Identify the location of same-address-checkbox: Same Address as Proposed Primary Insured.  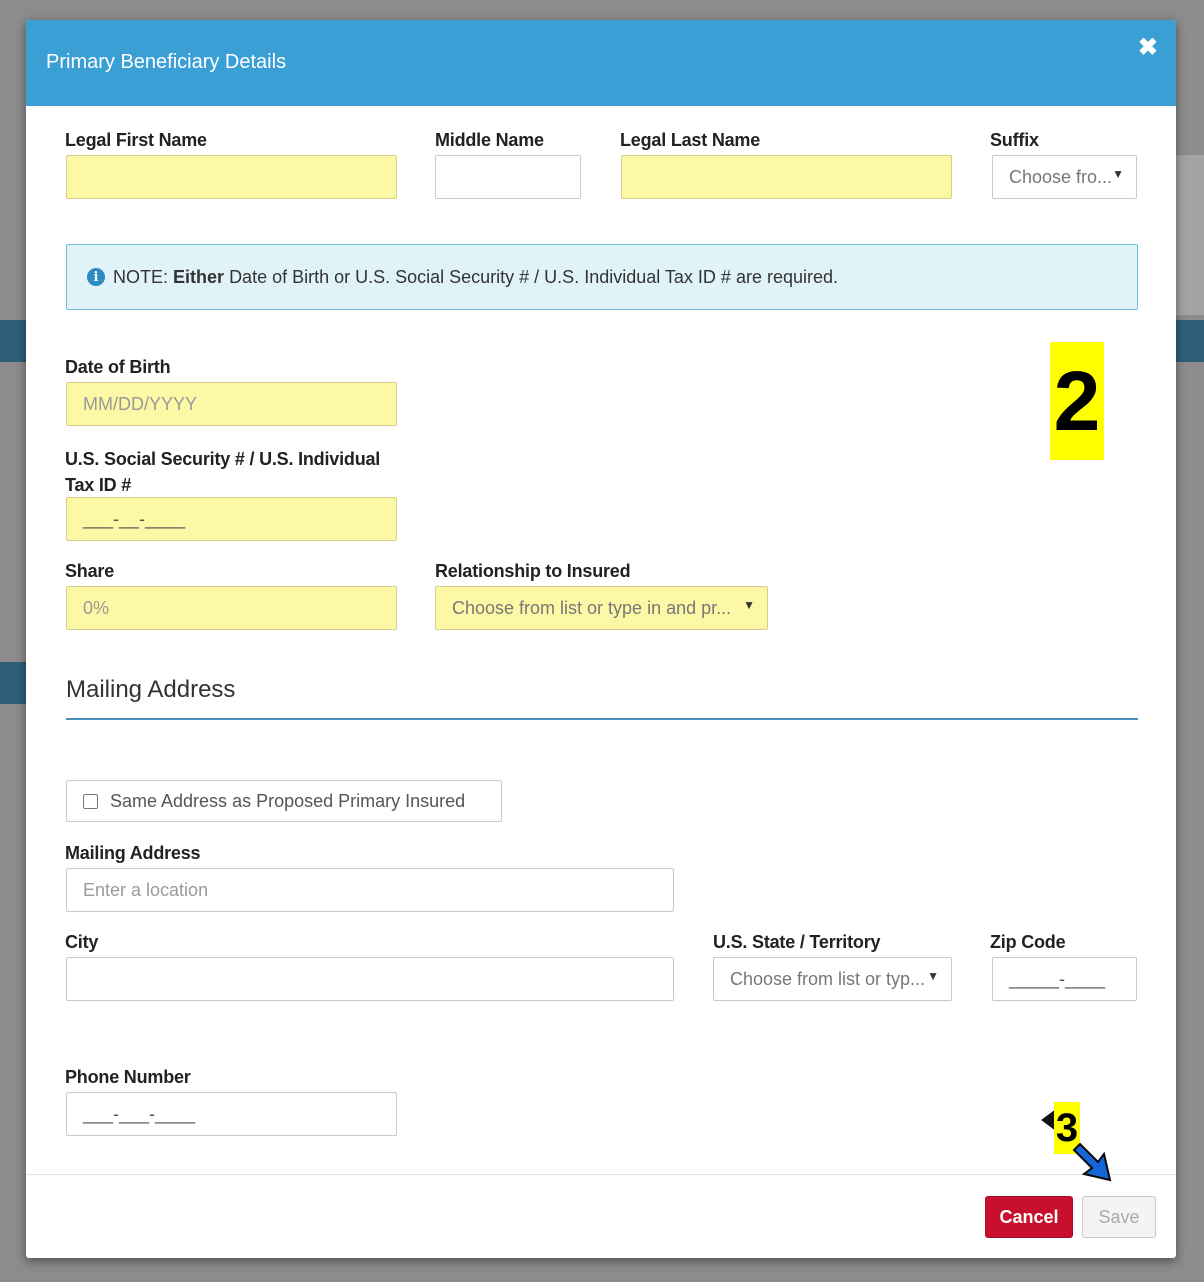
(284, 801).